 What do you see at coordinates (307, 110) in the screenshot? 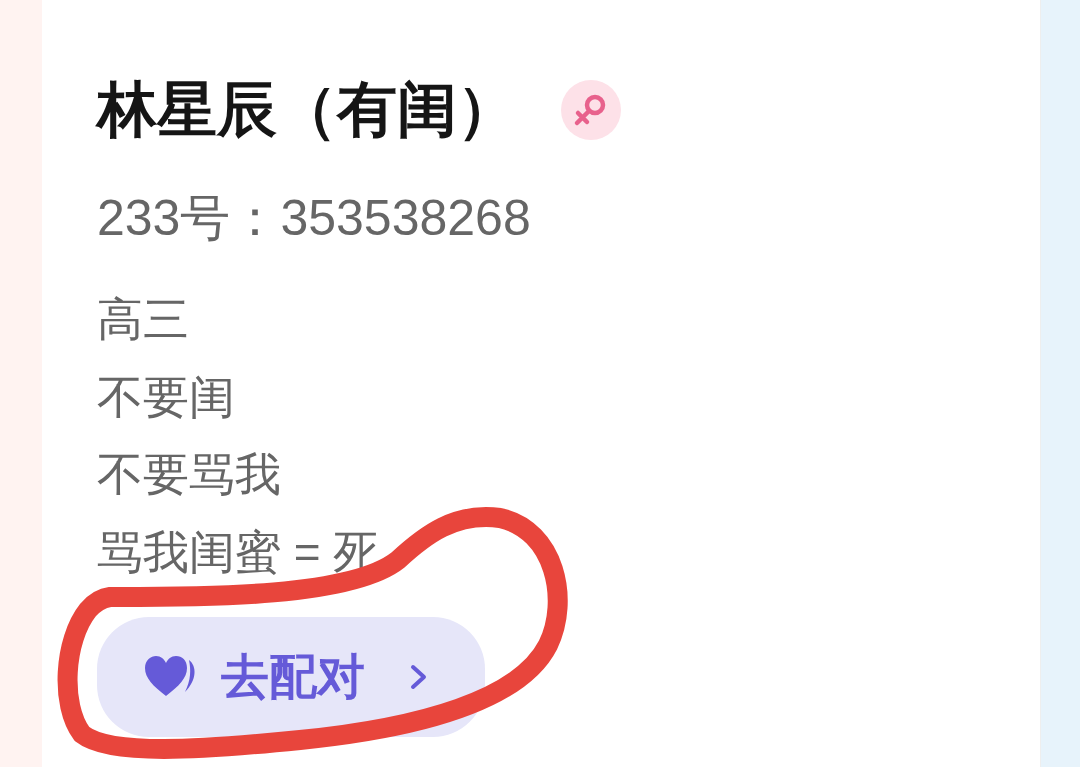
I see `profile-name: 林星辰（有闺）` at bounding box center [307, 110].